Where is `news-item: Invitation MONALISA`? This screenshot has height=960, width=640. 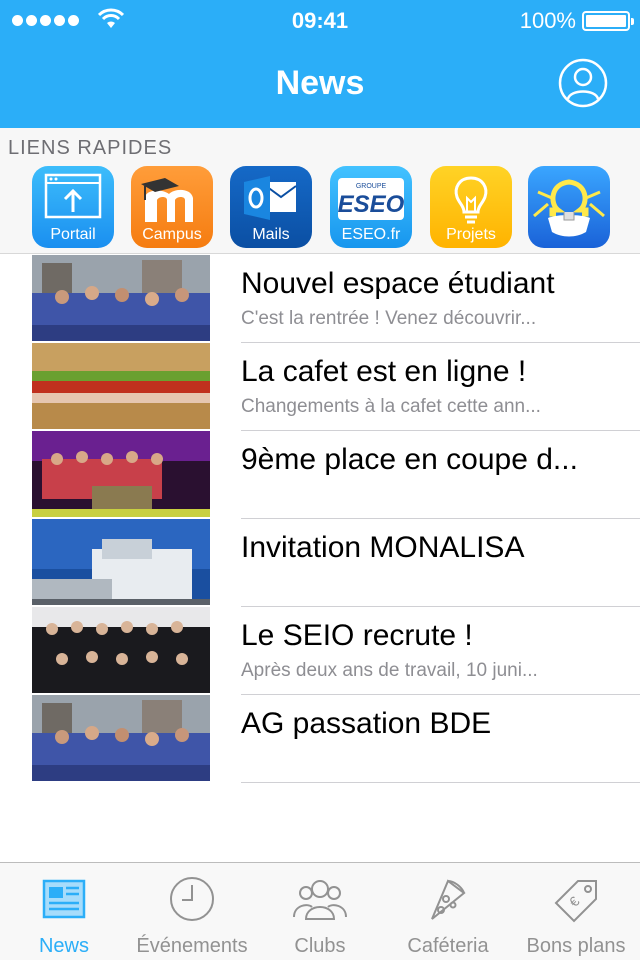 news-item: Invitation MONALISA is located at coordinates (320, 563).